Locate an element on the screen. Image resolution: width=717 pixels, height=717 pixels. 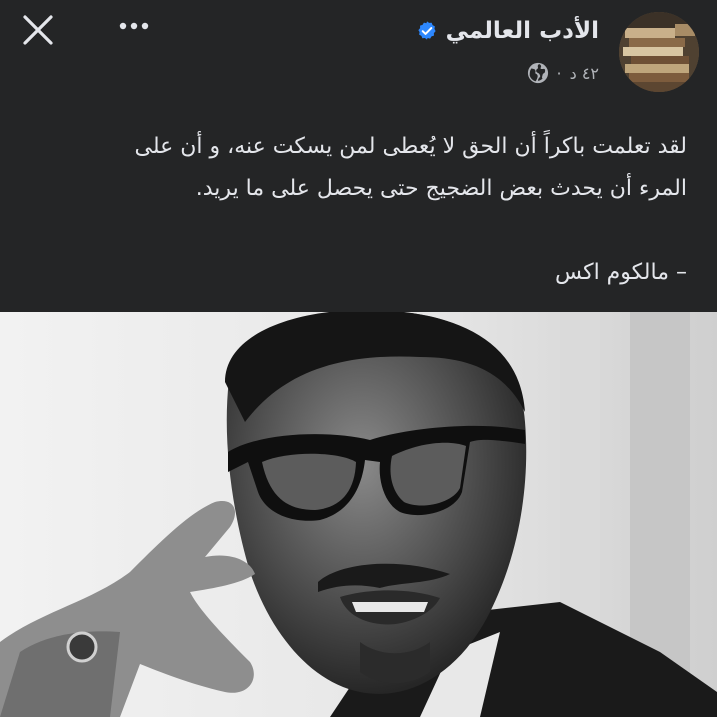
books-avatar-image is located at coordinates (659, 52).